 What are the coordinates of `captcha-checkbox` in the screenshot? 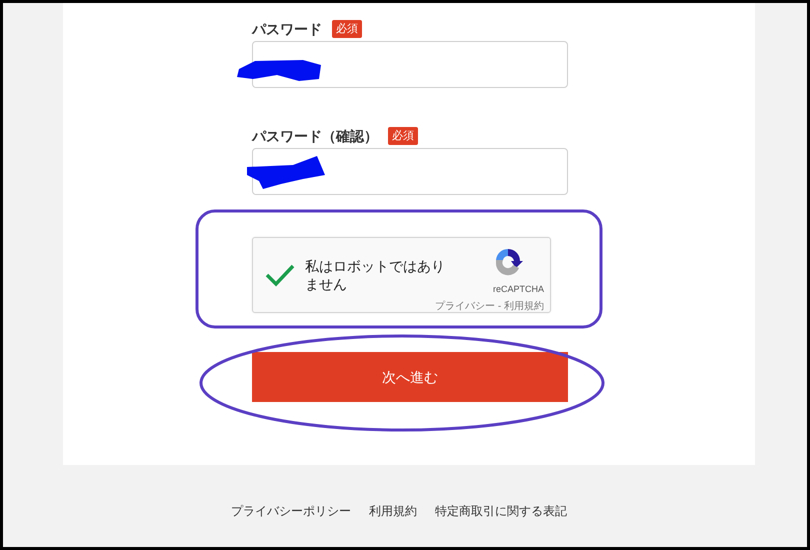 It's located at (280, 275).